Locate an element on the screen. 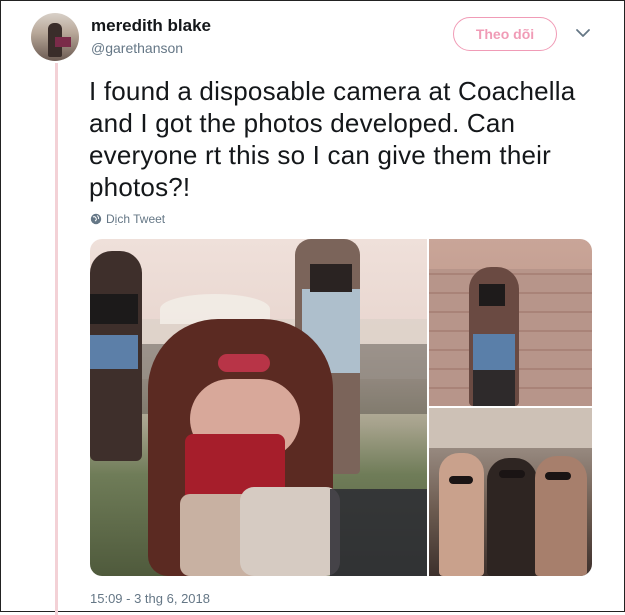 The height and width of the screenshot is (615, 625). follow-button: Theo dõi is located at coordinates (505, 34).